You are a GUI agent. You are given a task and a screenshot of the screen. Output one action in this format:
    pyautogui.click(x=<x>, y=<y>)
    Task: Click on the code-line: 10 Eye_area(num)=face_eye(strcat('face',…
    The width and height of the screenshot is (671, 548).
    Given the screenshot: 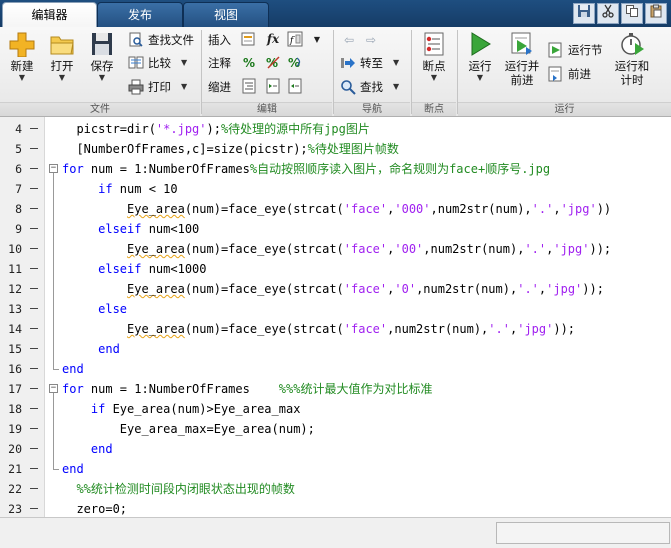 What is the action you would take?
    pyautogui.click(x=335, y=249)
    